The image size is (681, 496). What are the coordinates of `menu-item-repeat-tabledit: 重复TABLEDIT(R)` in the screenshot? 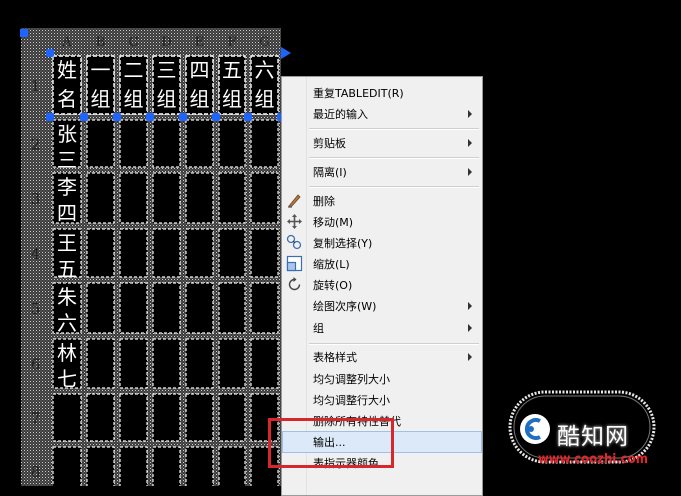 It's located at (382, 93).